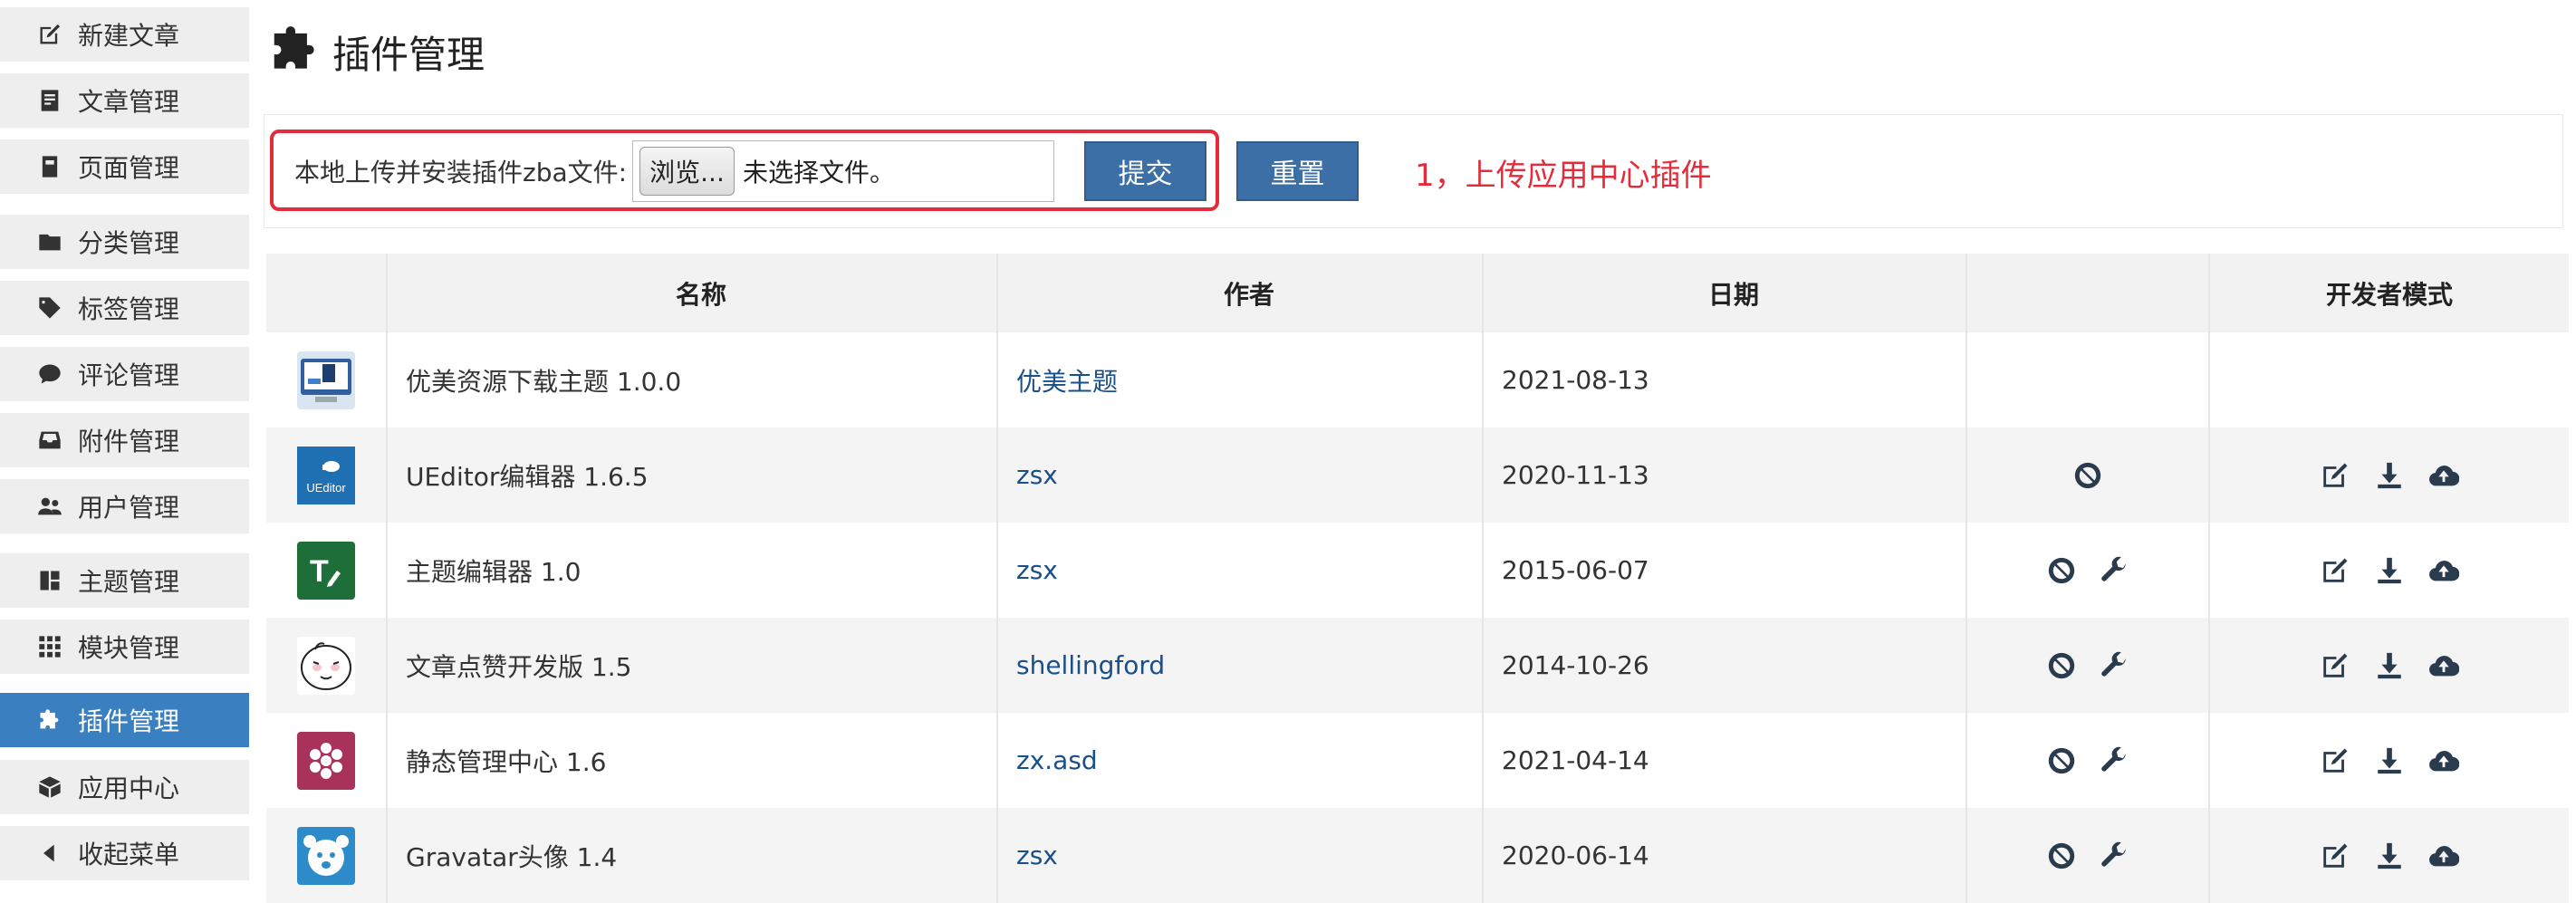 This screenshot has height=903, width=2576. I want to click on plugin-date: 2014-10-26, so click(1725, 665).